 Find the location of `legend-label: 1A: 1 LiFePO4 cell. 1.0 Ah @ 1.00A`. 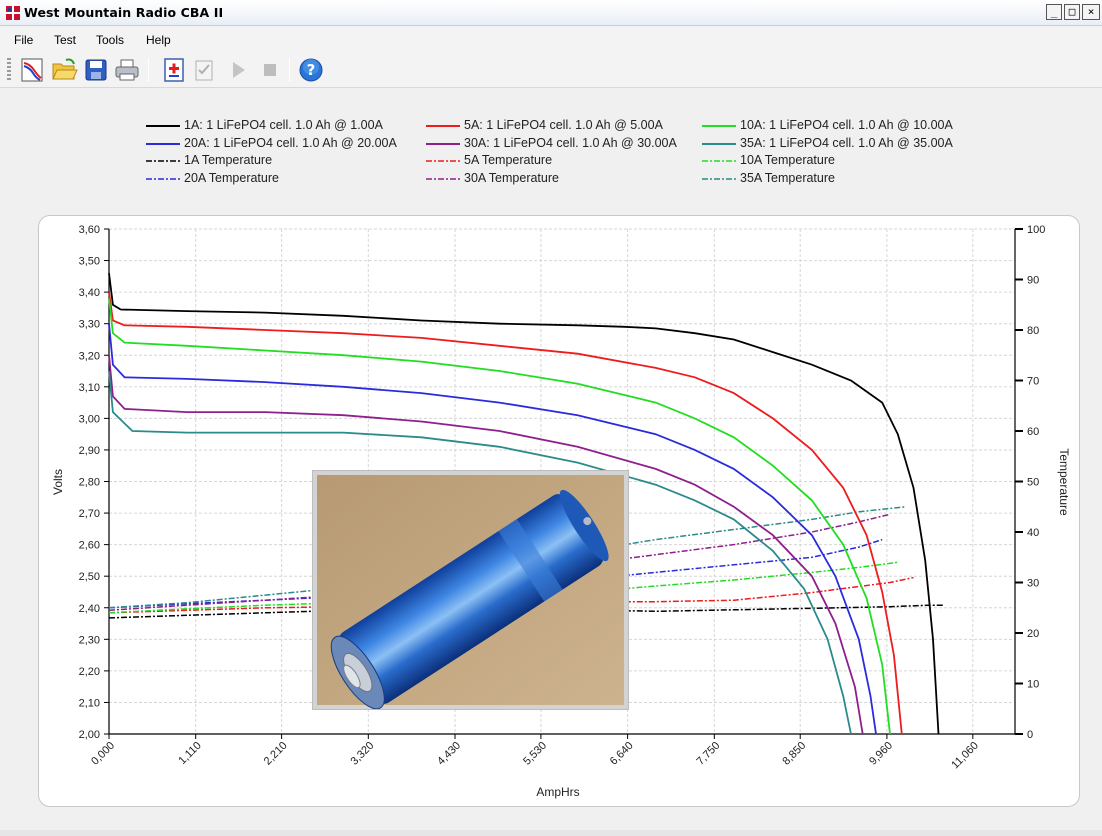

legend-label: 1A: 1 LiFePO4 cell. 1.0 Ah @ 1.00A is located at coordinates (283, 125).